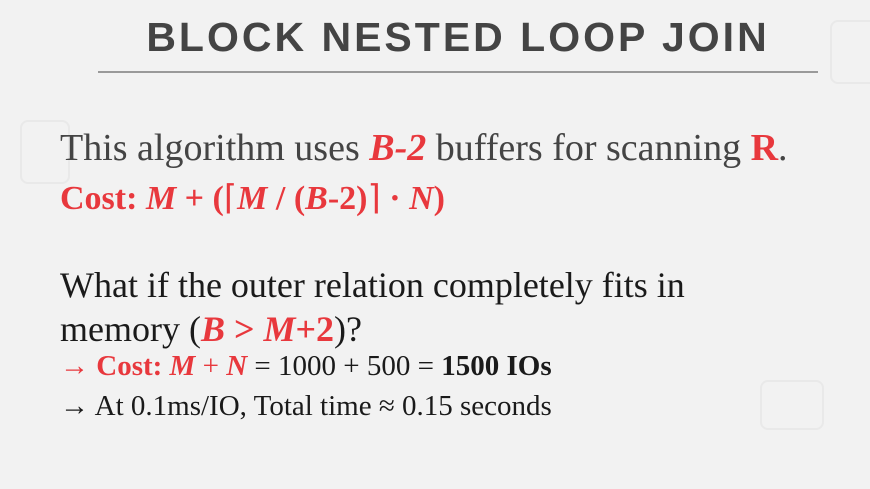 This screenshot has height=489, width=870. Describe the element at coordinates (215, 148) in the screenshot. I see `buffer-usage-prefix: This algorithm uses` at that location.